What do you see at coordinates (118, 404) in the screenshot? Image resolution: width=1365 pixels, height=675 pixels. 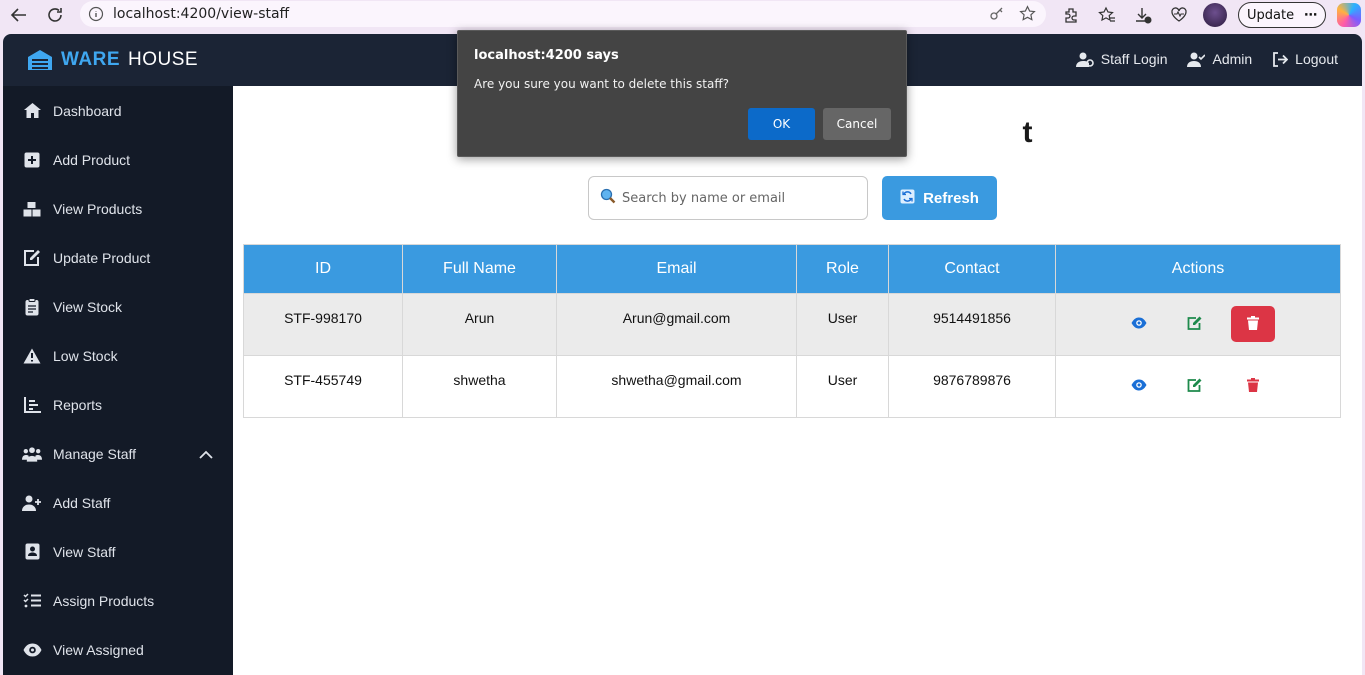 I see `sidebar-item-reports: Reports` at bounding box center [118, 404].